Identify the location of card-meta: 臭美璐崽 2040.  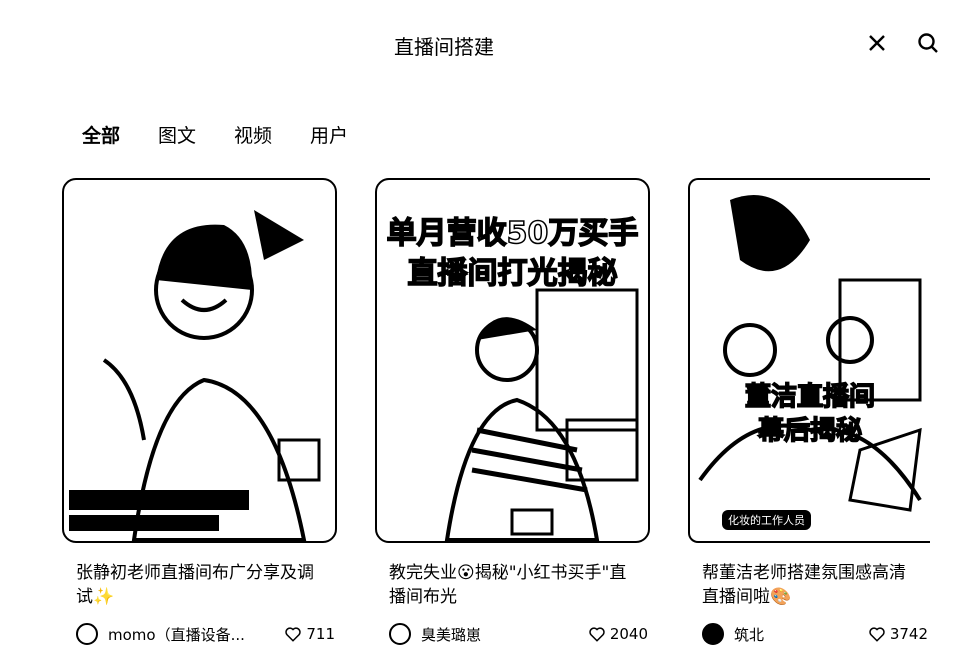
(511, 634).